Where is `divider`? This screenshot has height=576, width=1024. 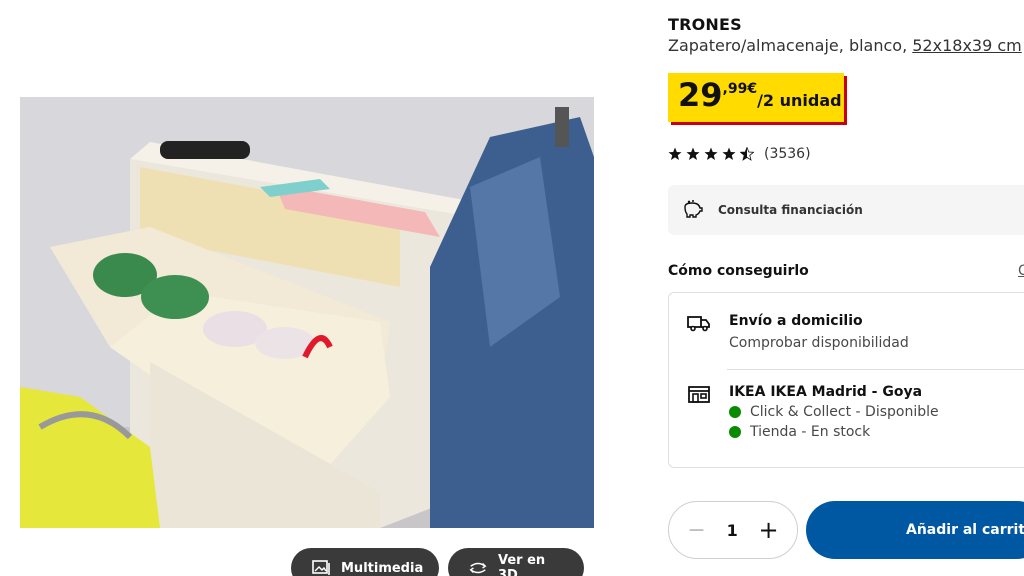 divider is located at coordinates (875, 369).